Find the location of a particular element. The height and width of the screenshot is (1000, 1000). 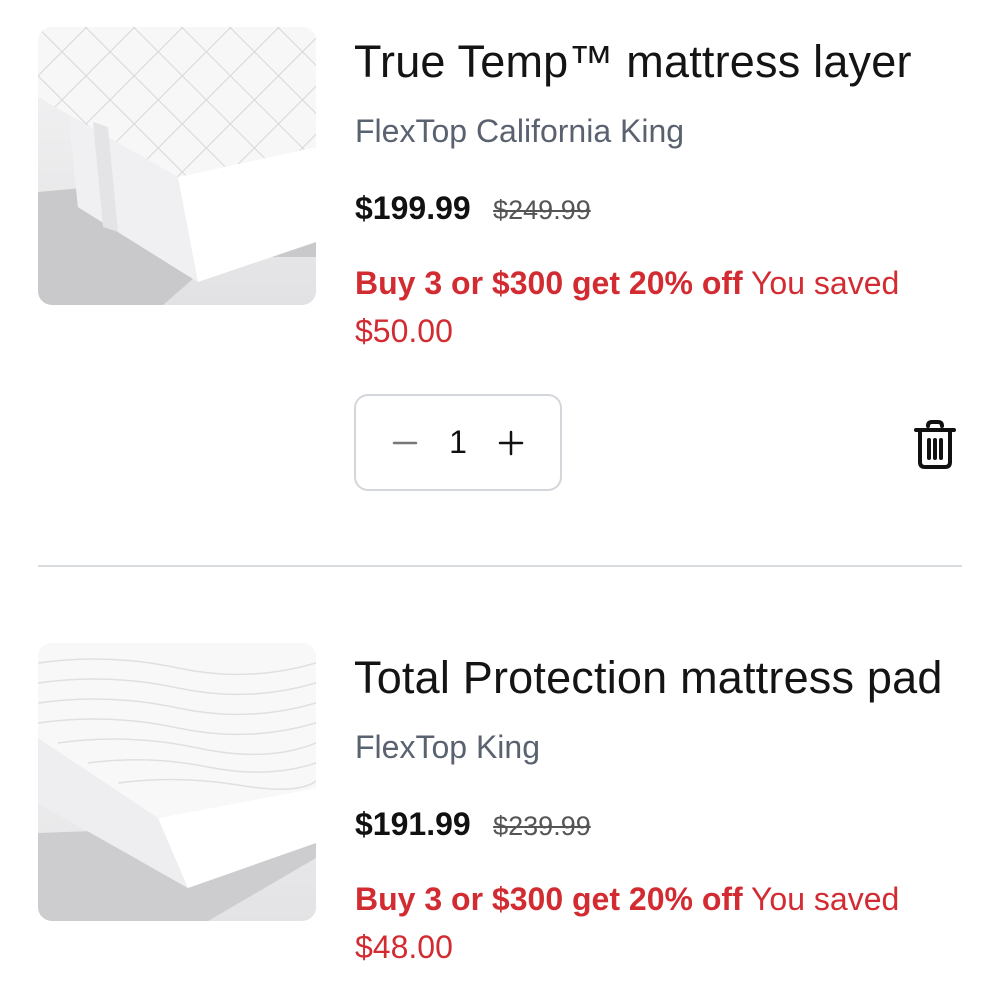

minus-icon is located at coordinates (405, 442).